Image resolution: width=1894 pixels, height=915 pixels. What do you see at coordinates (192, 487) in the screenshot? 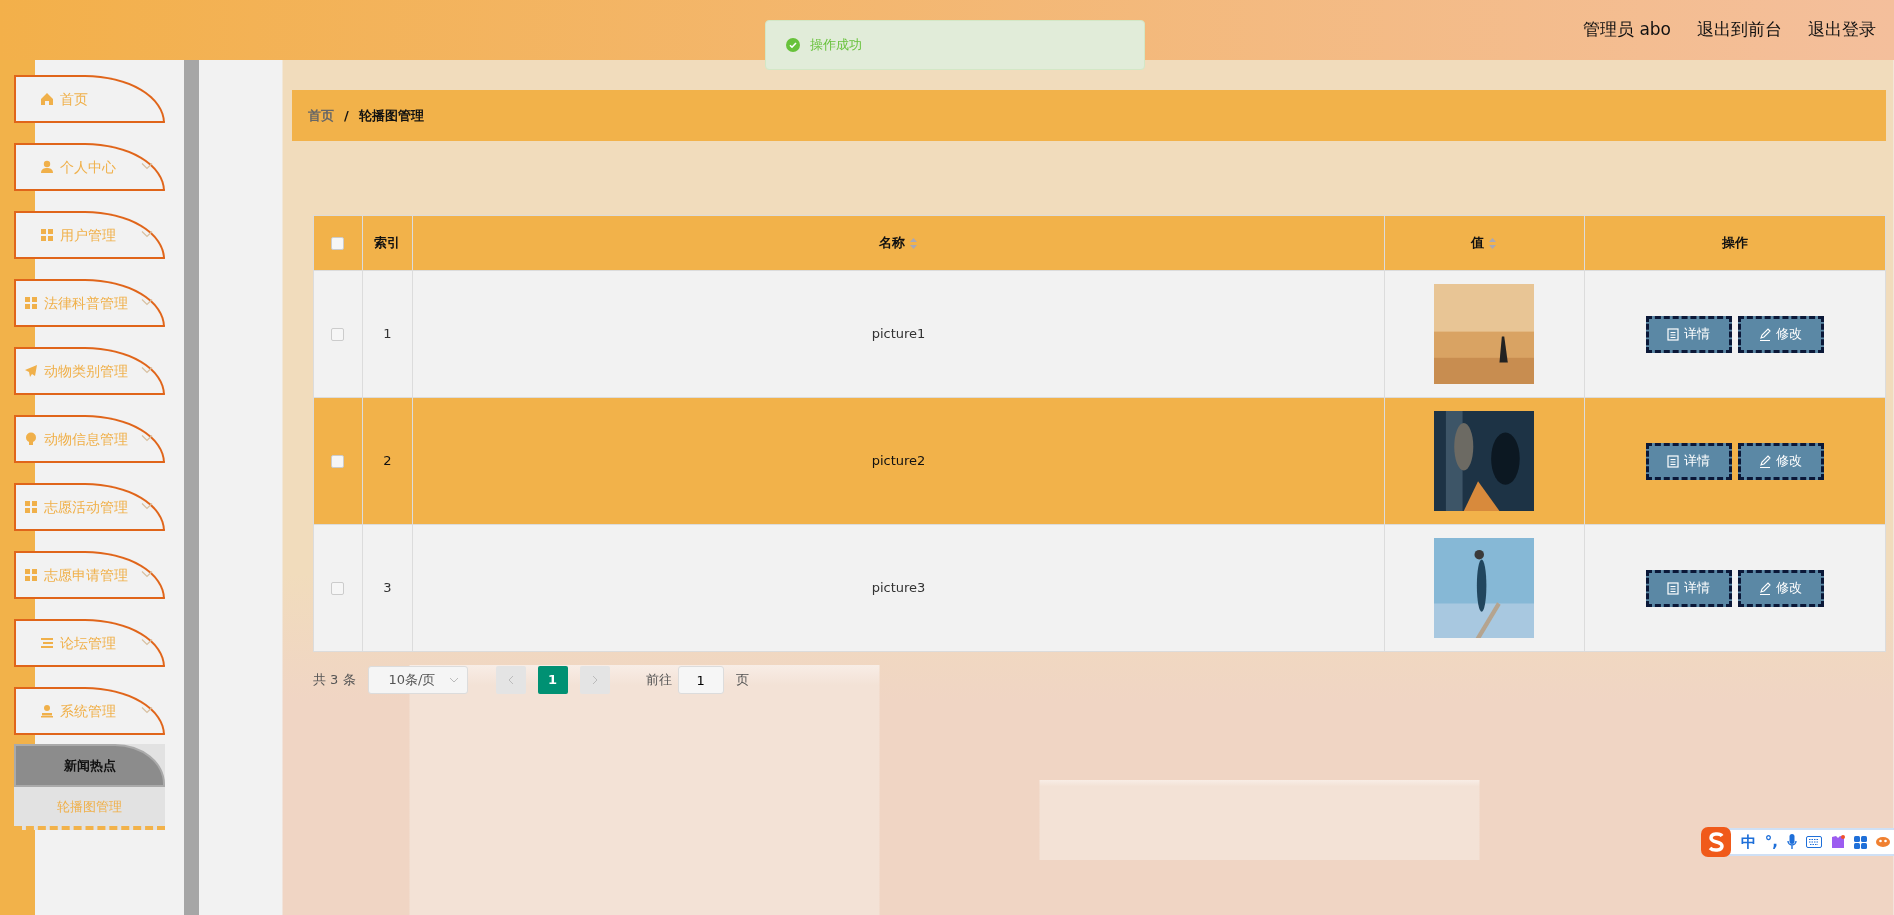
I see `scrollbar` at bounding box center [192, 487].